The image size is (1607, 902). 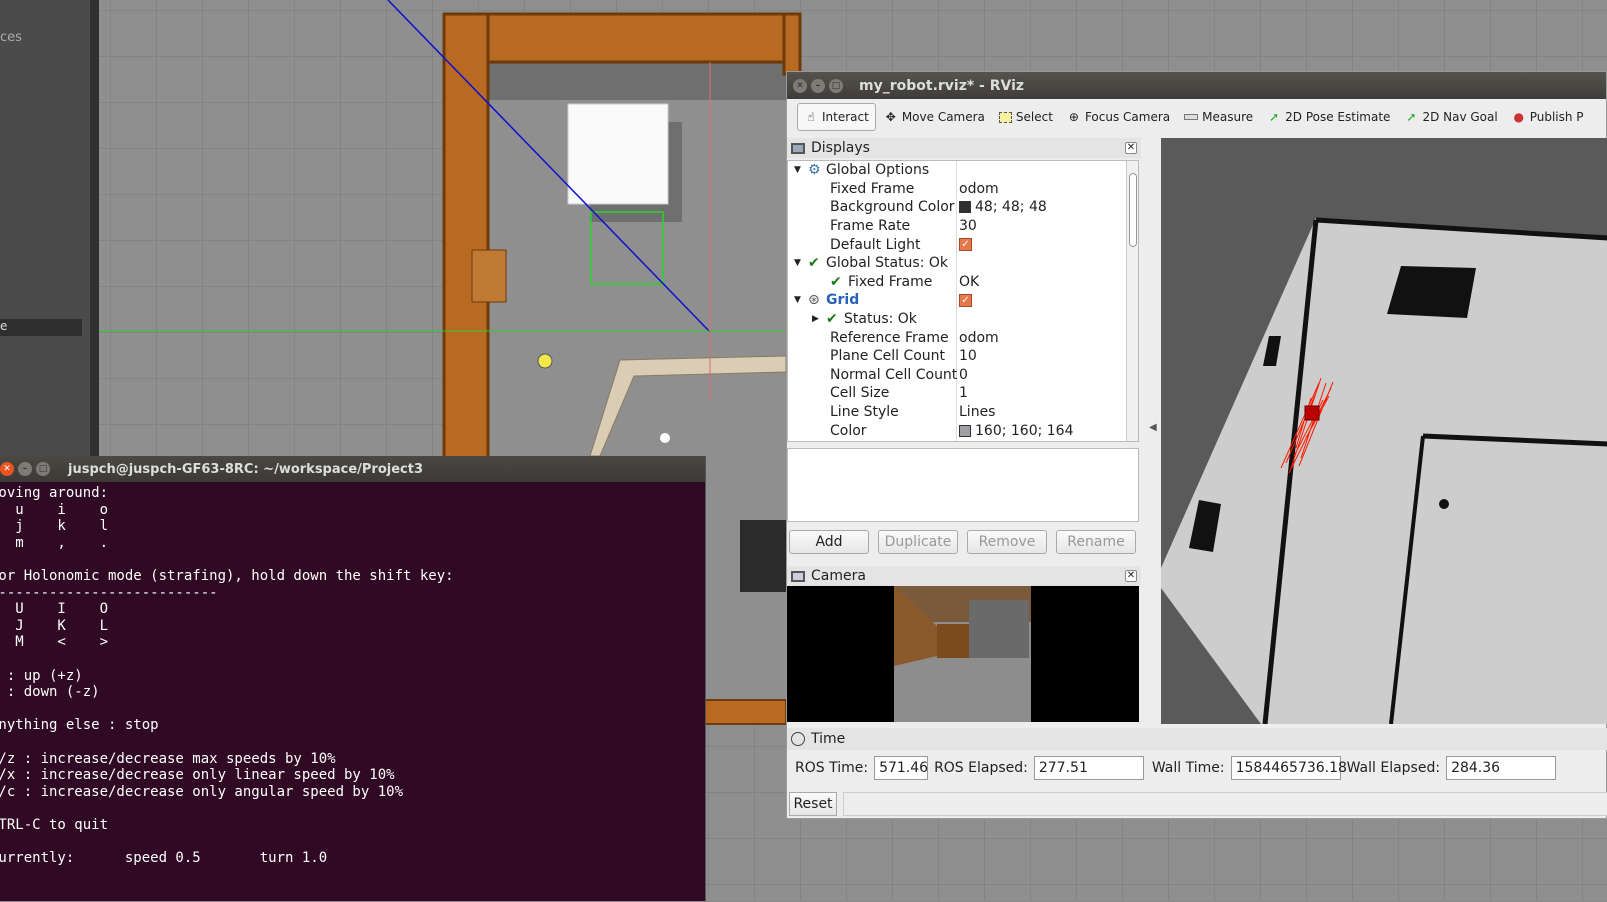 What do you see at coordinates (1003, 207) in the screenshot?
I see `property-value: 48; 48; 48` at bounding box center [1003, 207].